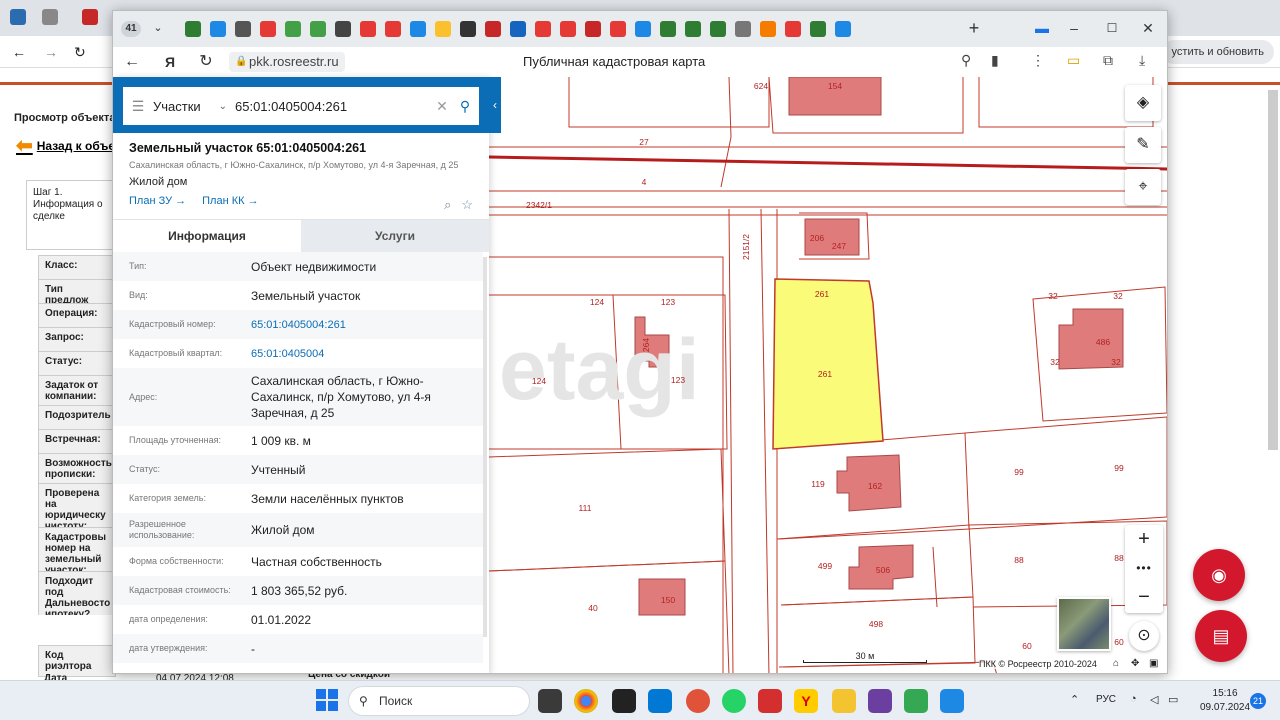 The image size is (1280, 720). I want to click on update-button: устить и обновить, so click(1217, 52).